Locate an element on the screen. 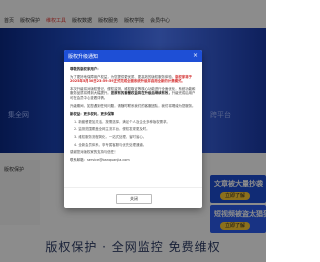 The width and height of the screenshot is (320, 262). benefit-item: 2. 监测范围覆盖全网主流平台，侵权发现更及时。 is located at coordinates (112, 129).